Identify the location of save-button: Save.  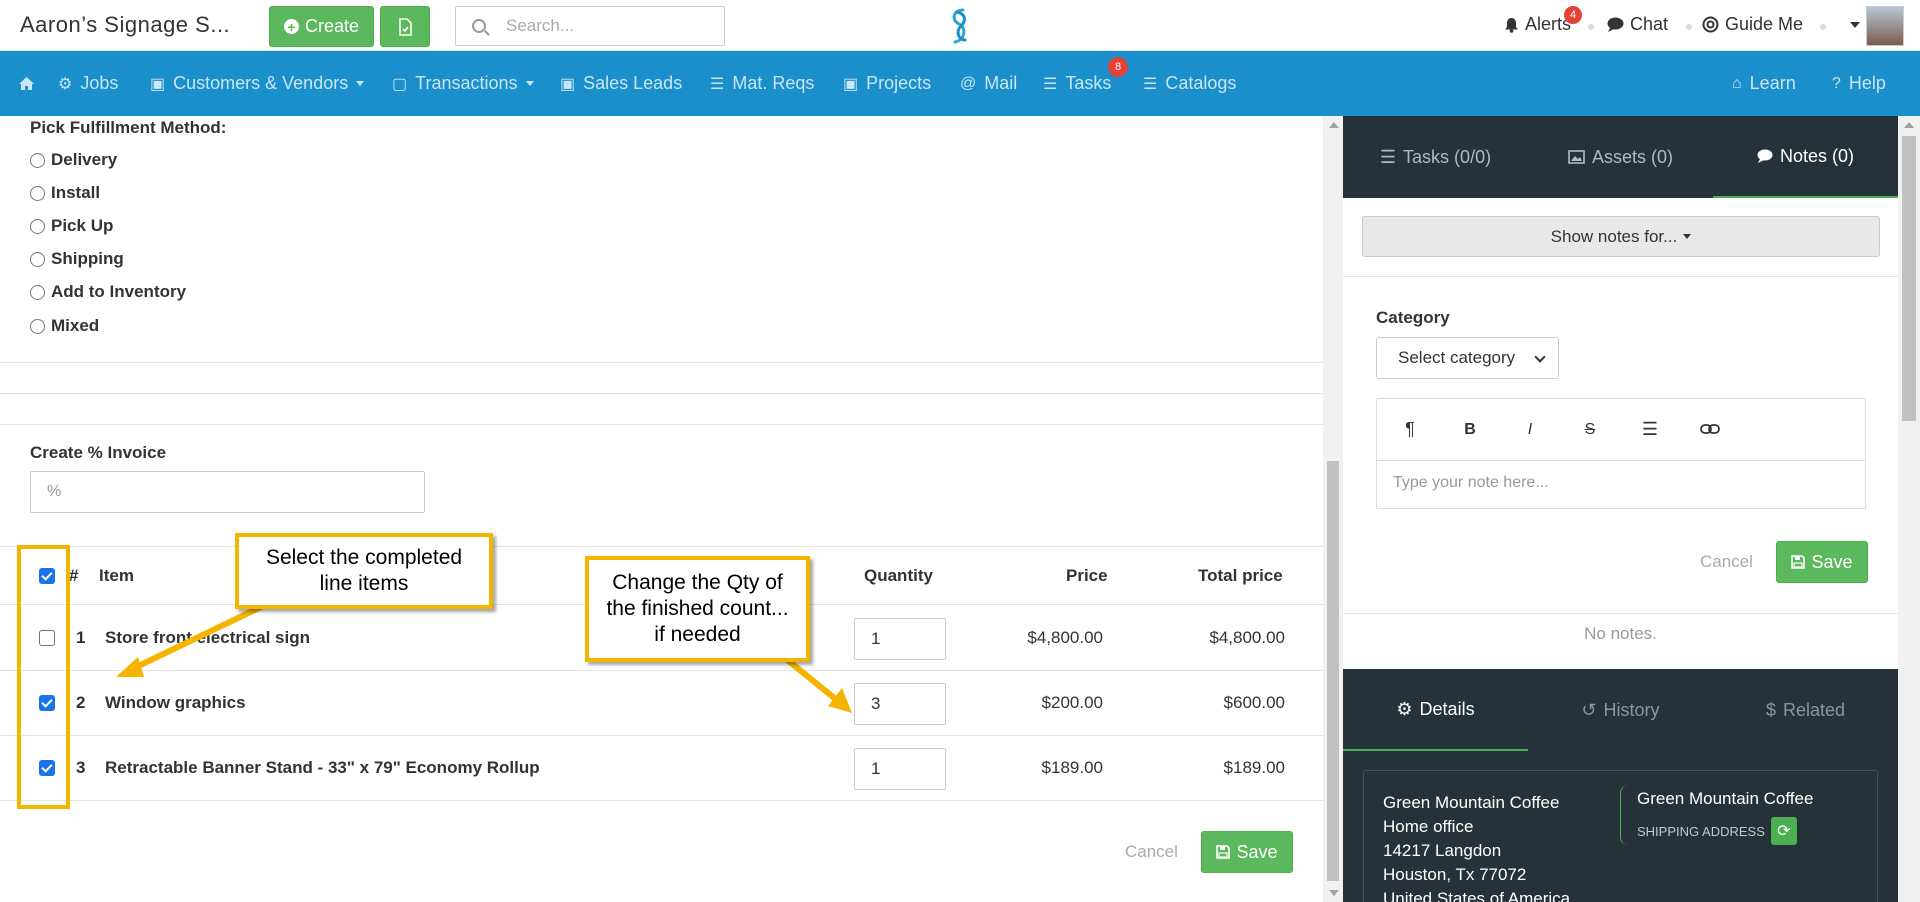
(1247, 852).